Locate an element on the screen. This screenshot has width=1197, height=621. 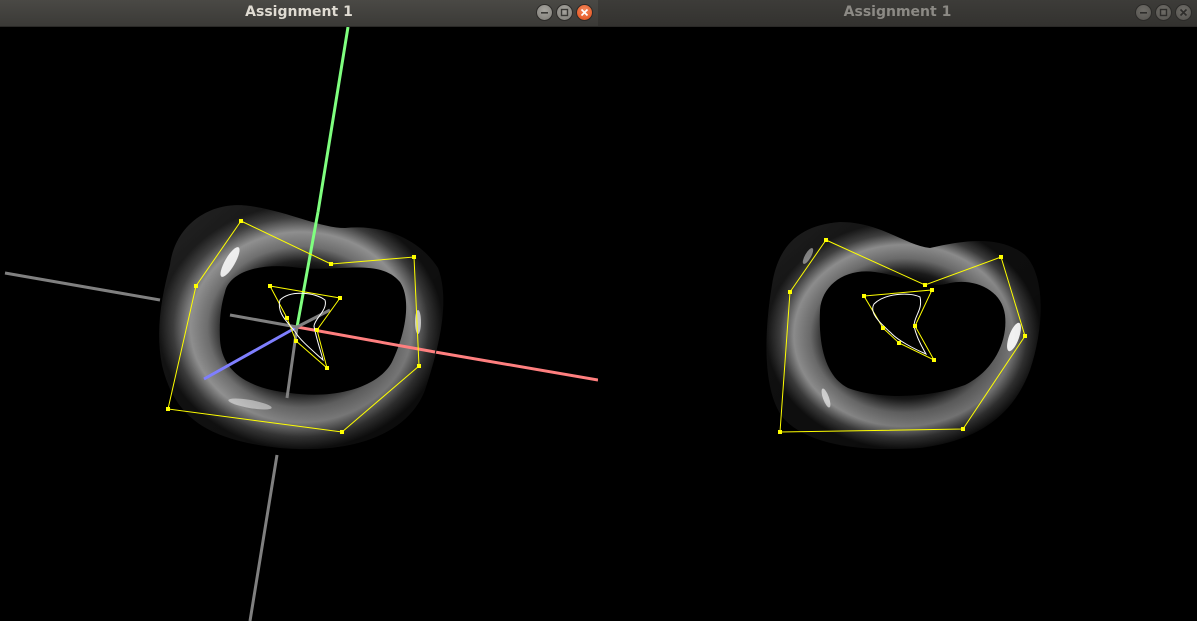
left-window-controls is located at coordinates (564, 12).